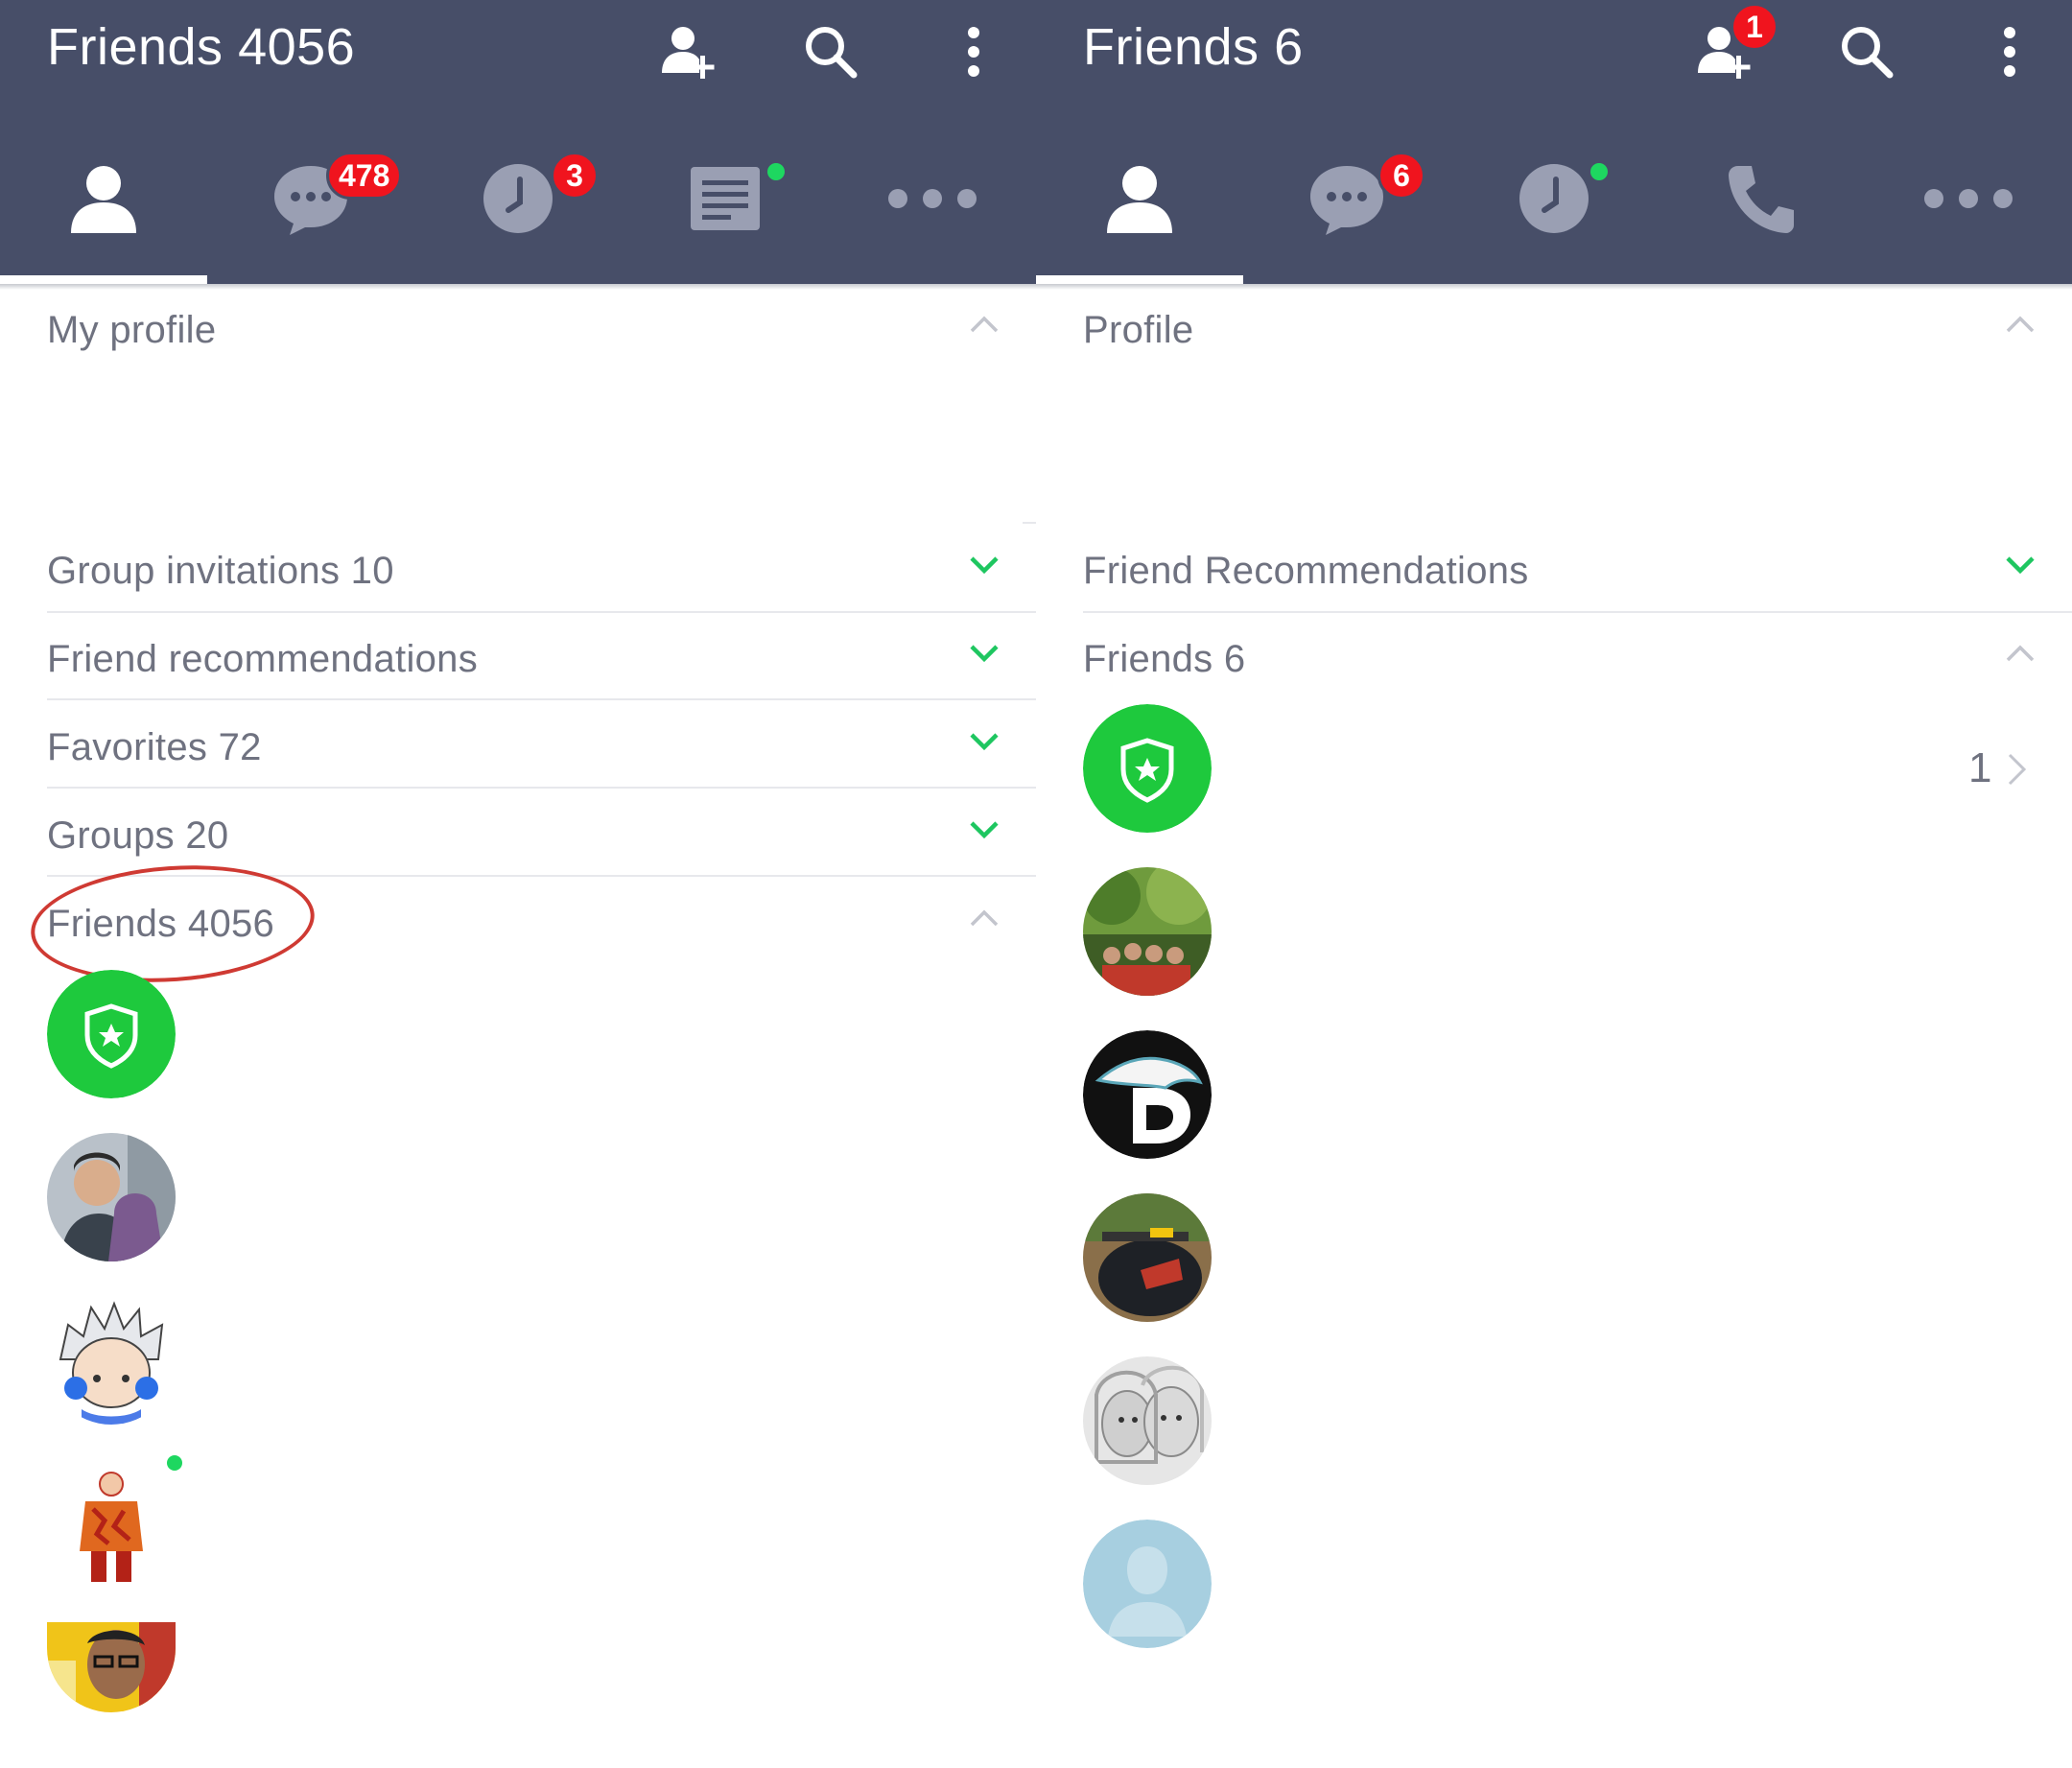  I want to click on section-friend-recommendations: Friend Recommendations, so click(1577, 571).